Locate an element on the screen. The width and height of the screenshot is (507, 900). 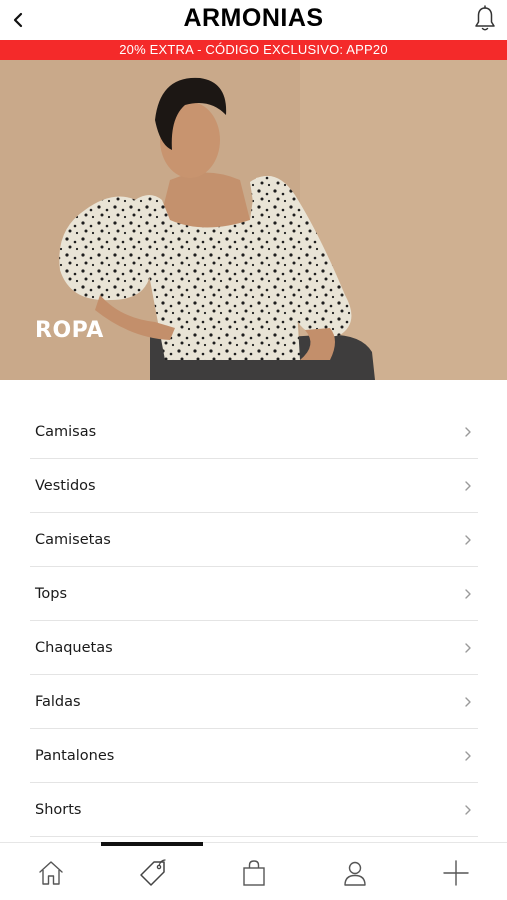
hero-title: ROPA is located at coordinates (69, 330).